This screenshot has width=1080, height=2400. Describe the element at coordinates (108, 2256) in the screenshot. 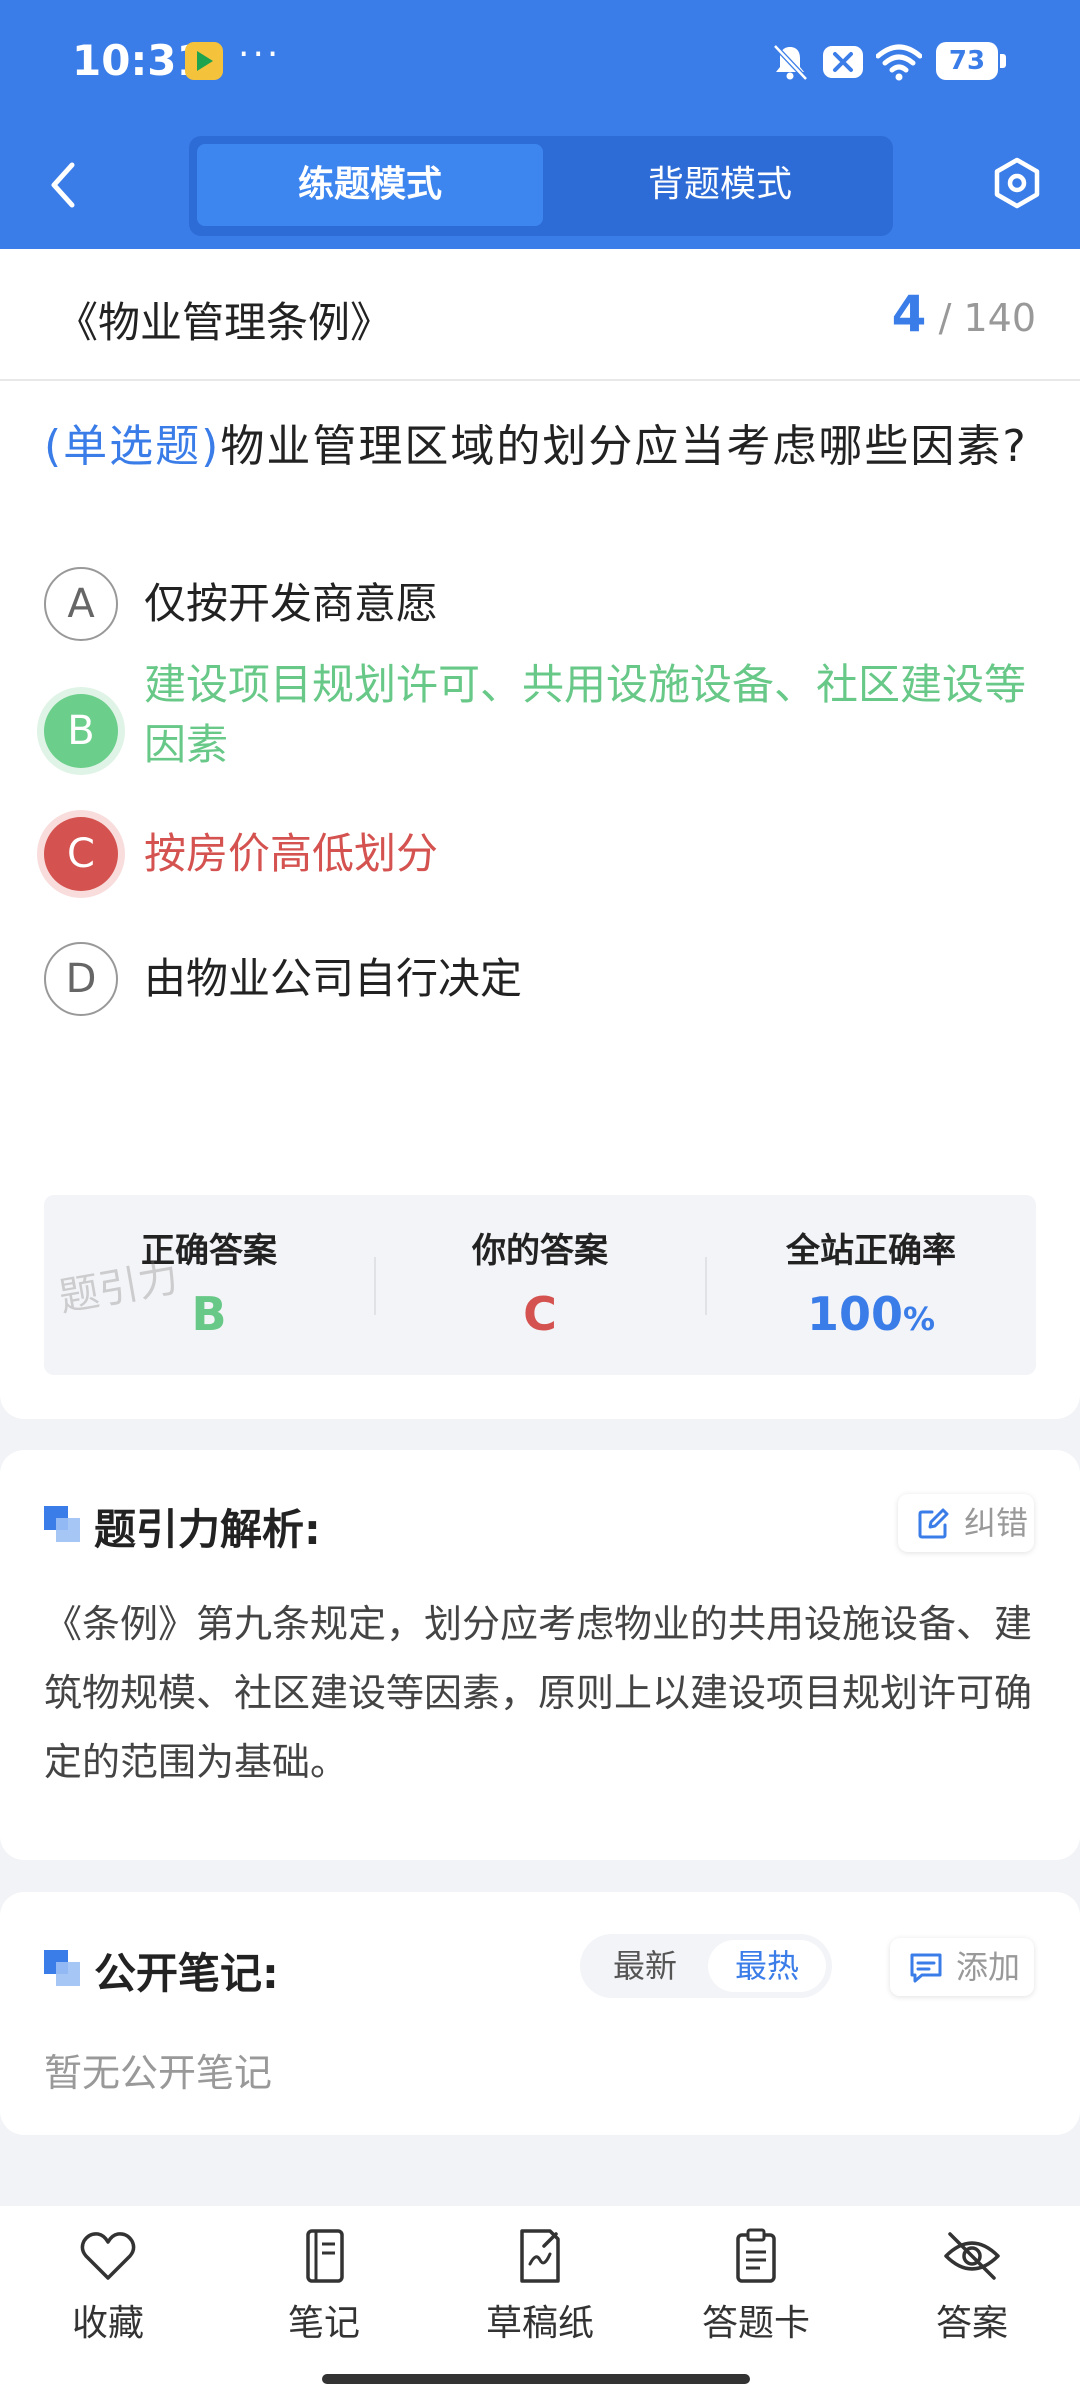

I see `heart-icon` at that location.